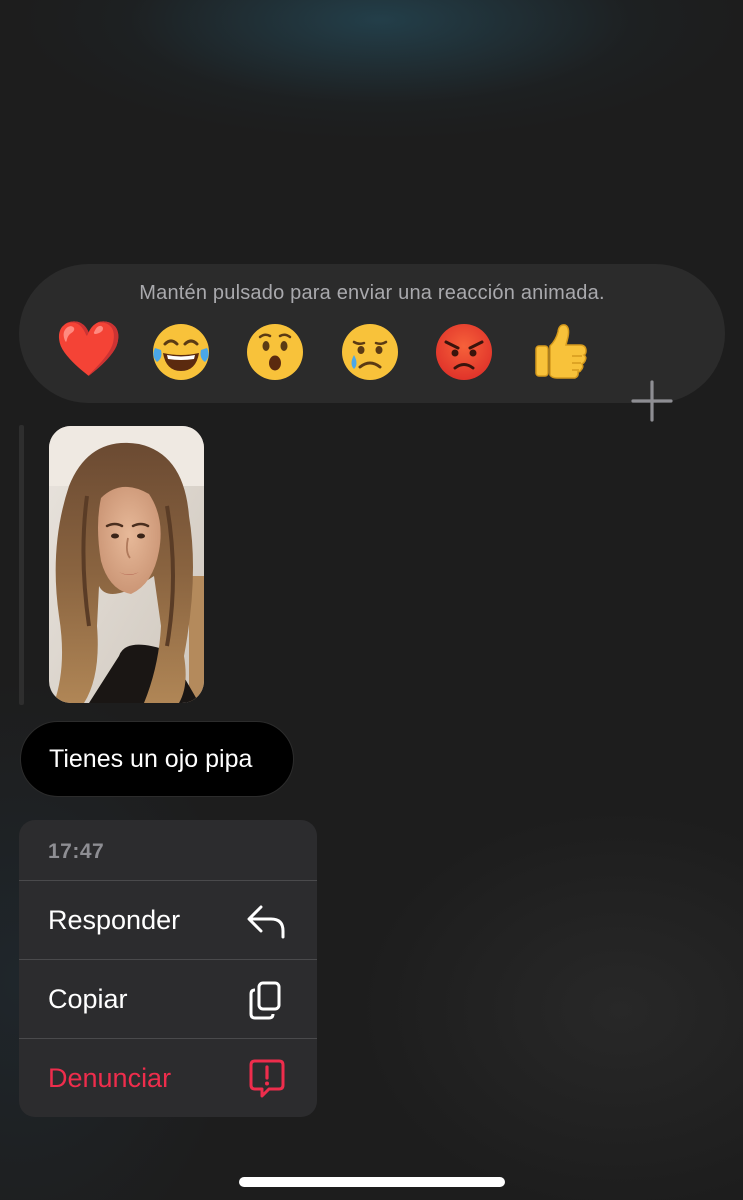 Image resolution: width=743 pixels, height=1200 pixels. I want to click on photo-image, so click(126, 564).